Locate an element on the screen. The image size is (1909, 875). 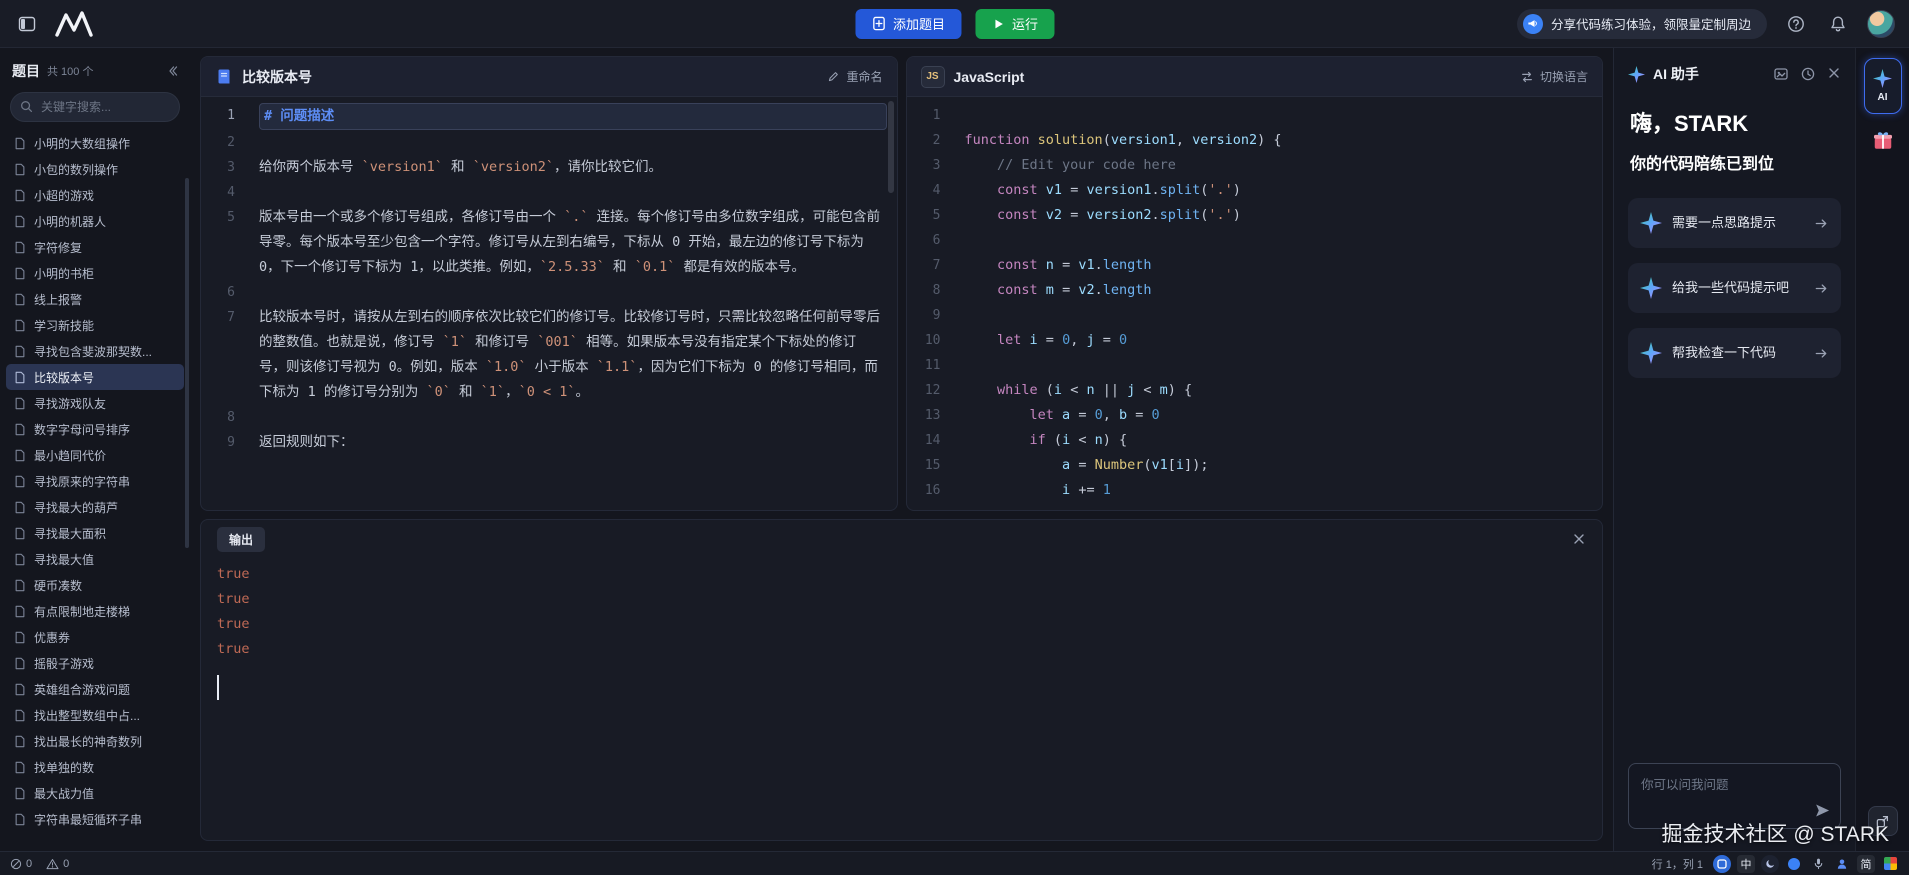
search-box is located at coordinates (95, 107).